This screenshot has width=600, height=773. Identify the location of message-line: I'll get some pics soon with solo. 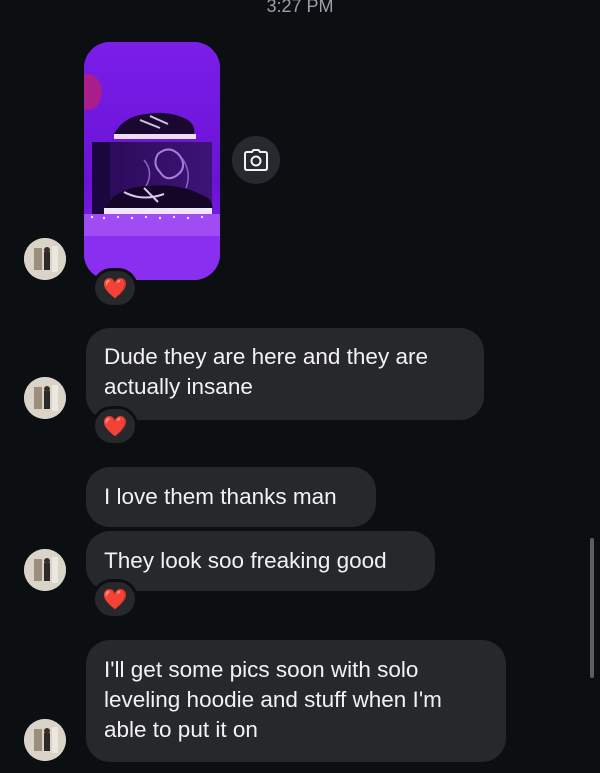
(261, 669).